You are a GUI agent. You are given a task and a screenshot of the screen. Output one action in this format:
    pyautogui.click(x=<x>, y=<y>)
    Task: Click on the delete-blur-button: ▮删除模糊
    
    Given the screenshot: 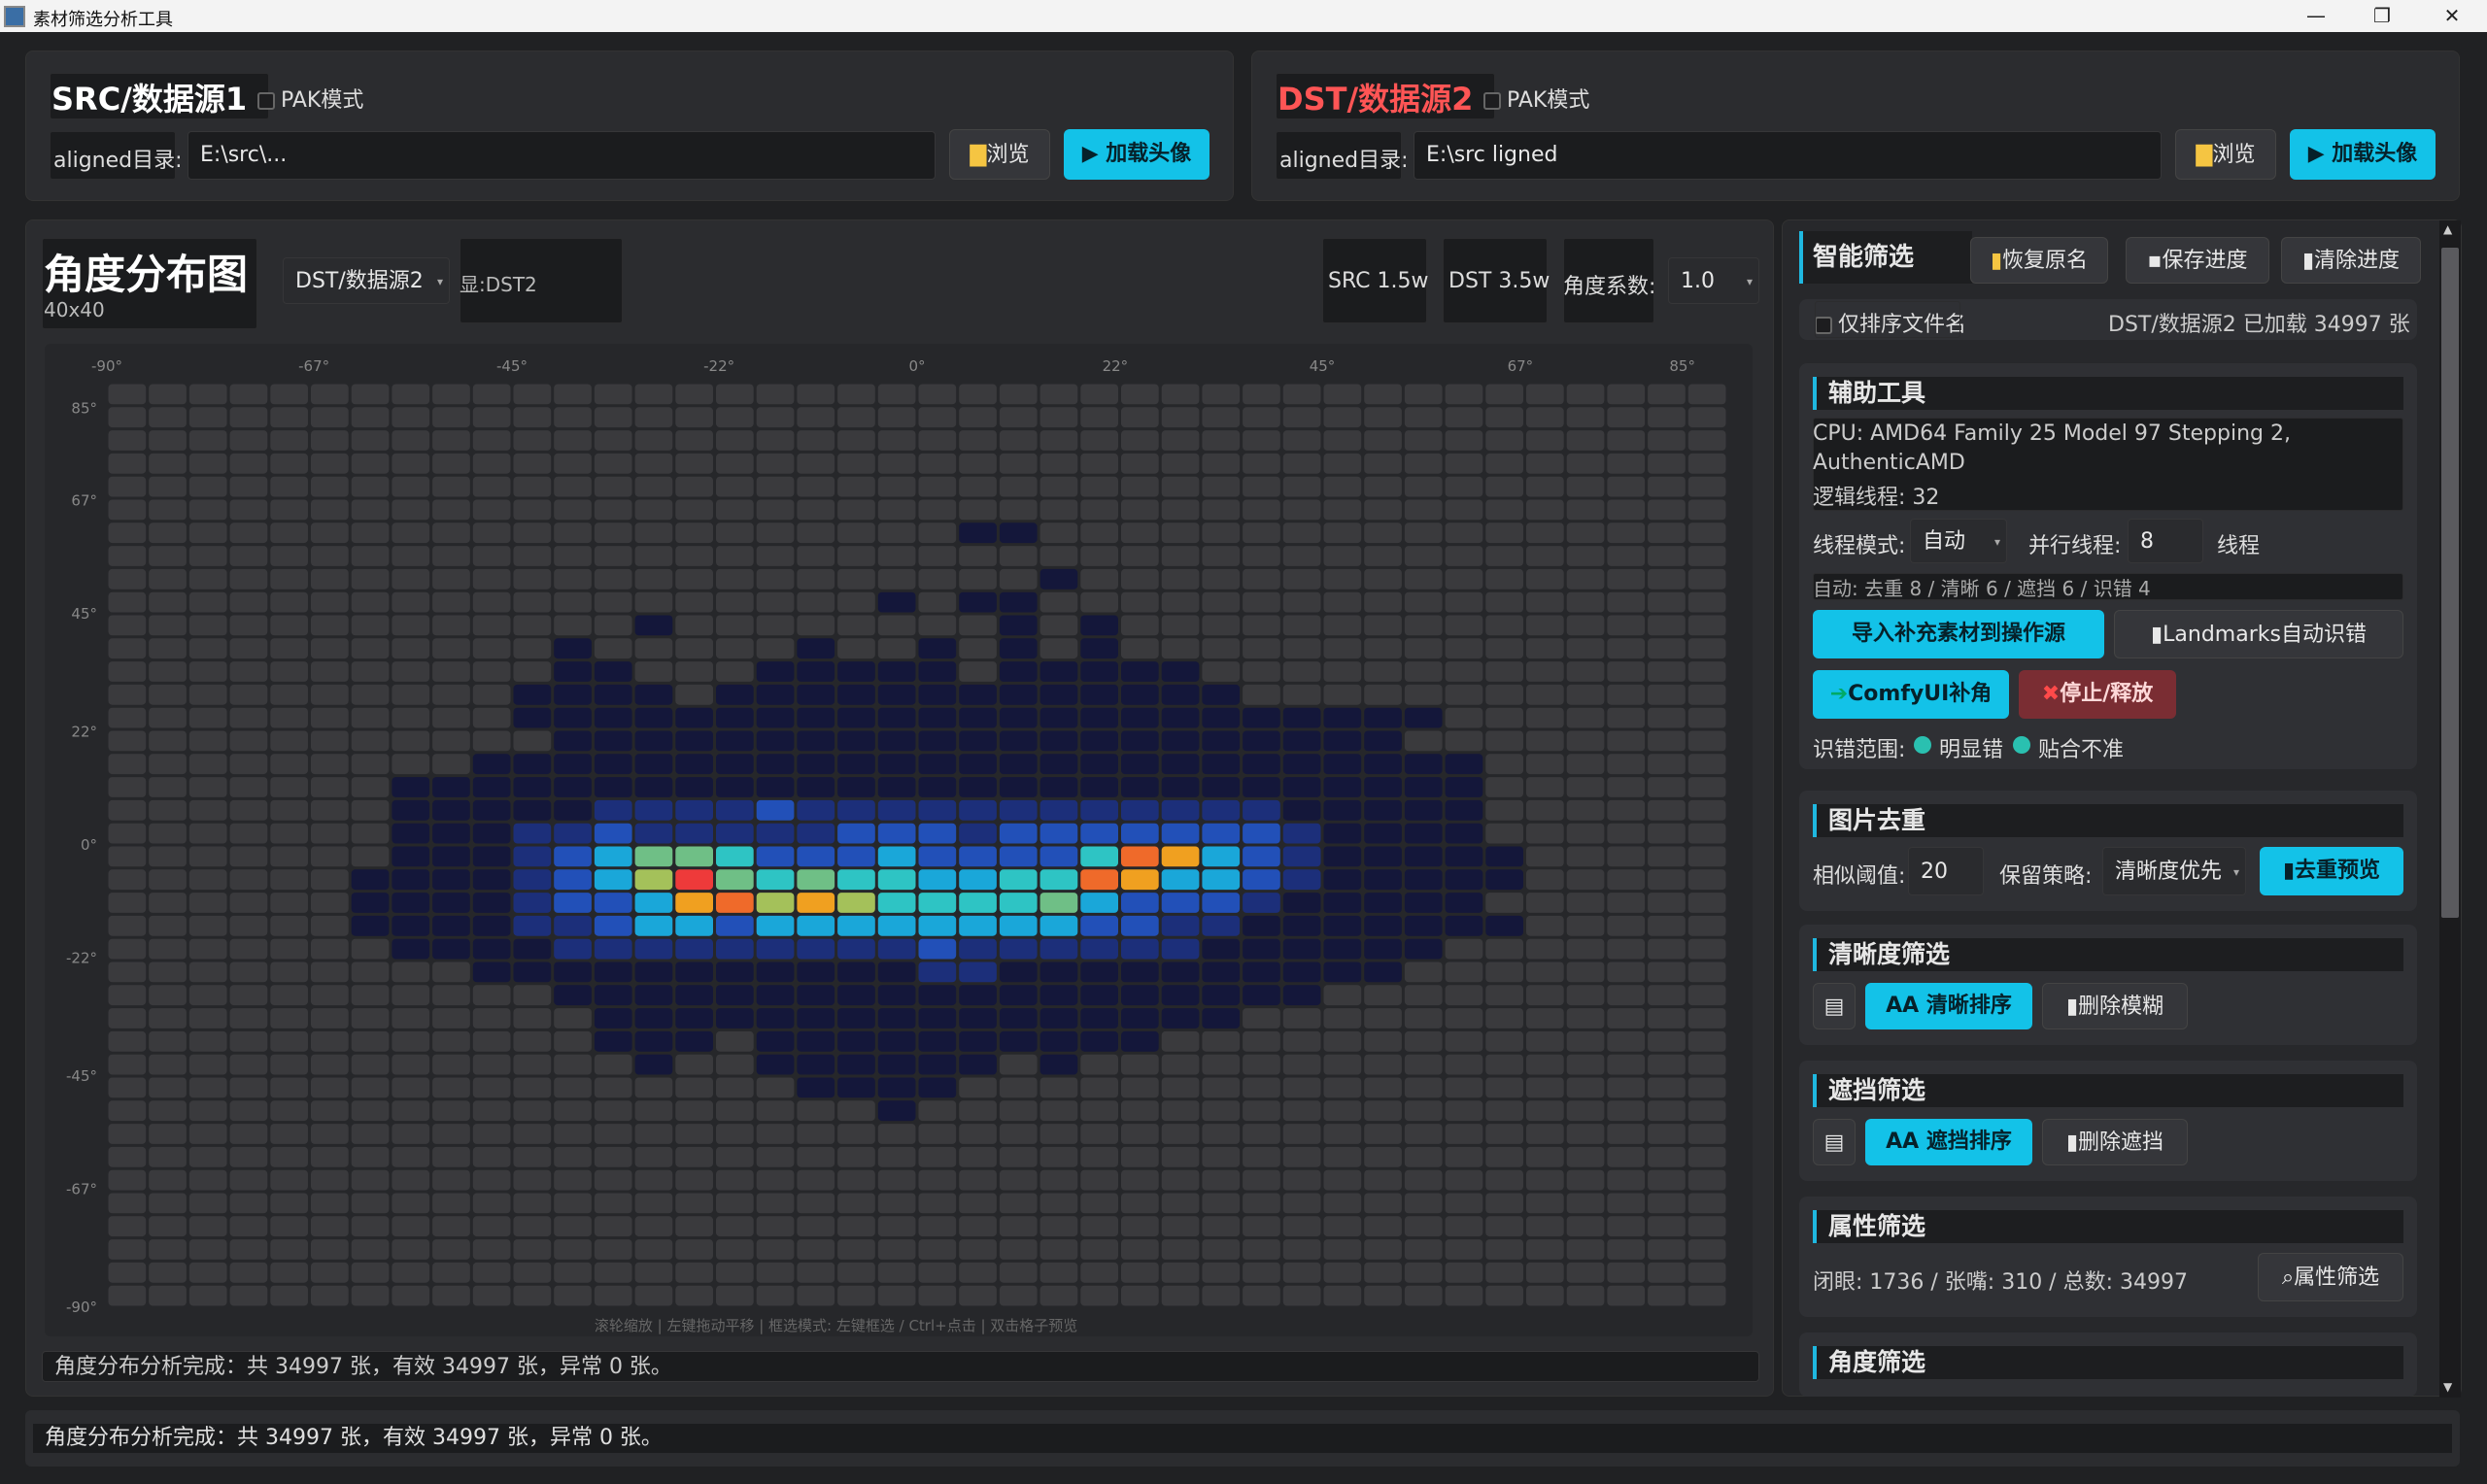 What is the action you would take?
    pyautogui.click(x=2115, y=1006)
    